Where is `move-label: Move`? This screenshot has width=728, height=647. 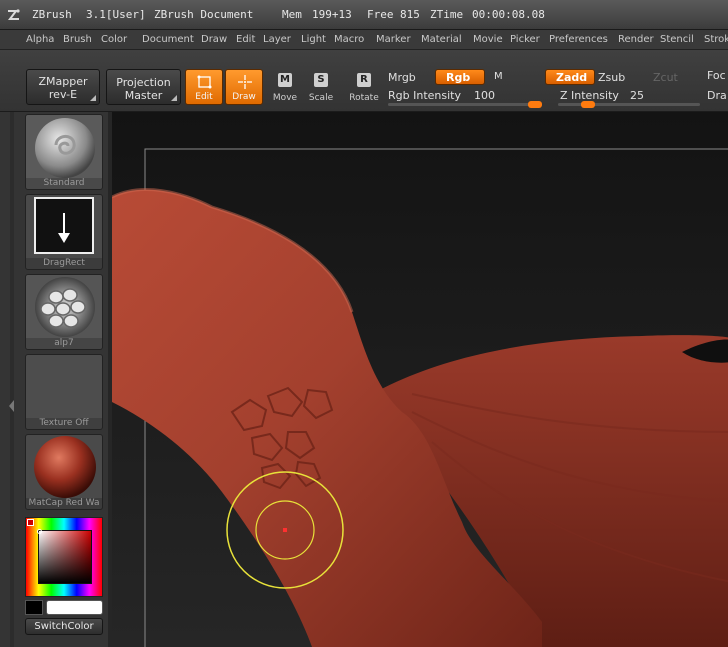 move-label: Move is located at coordinates (285, 98).